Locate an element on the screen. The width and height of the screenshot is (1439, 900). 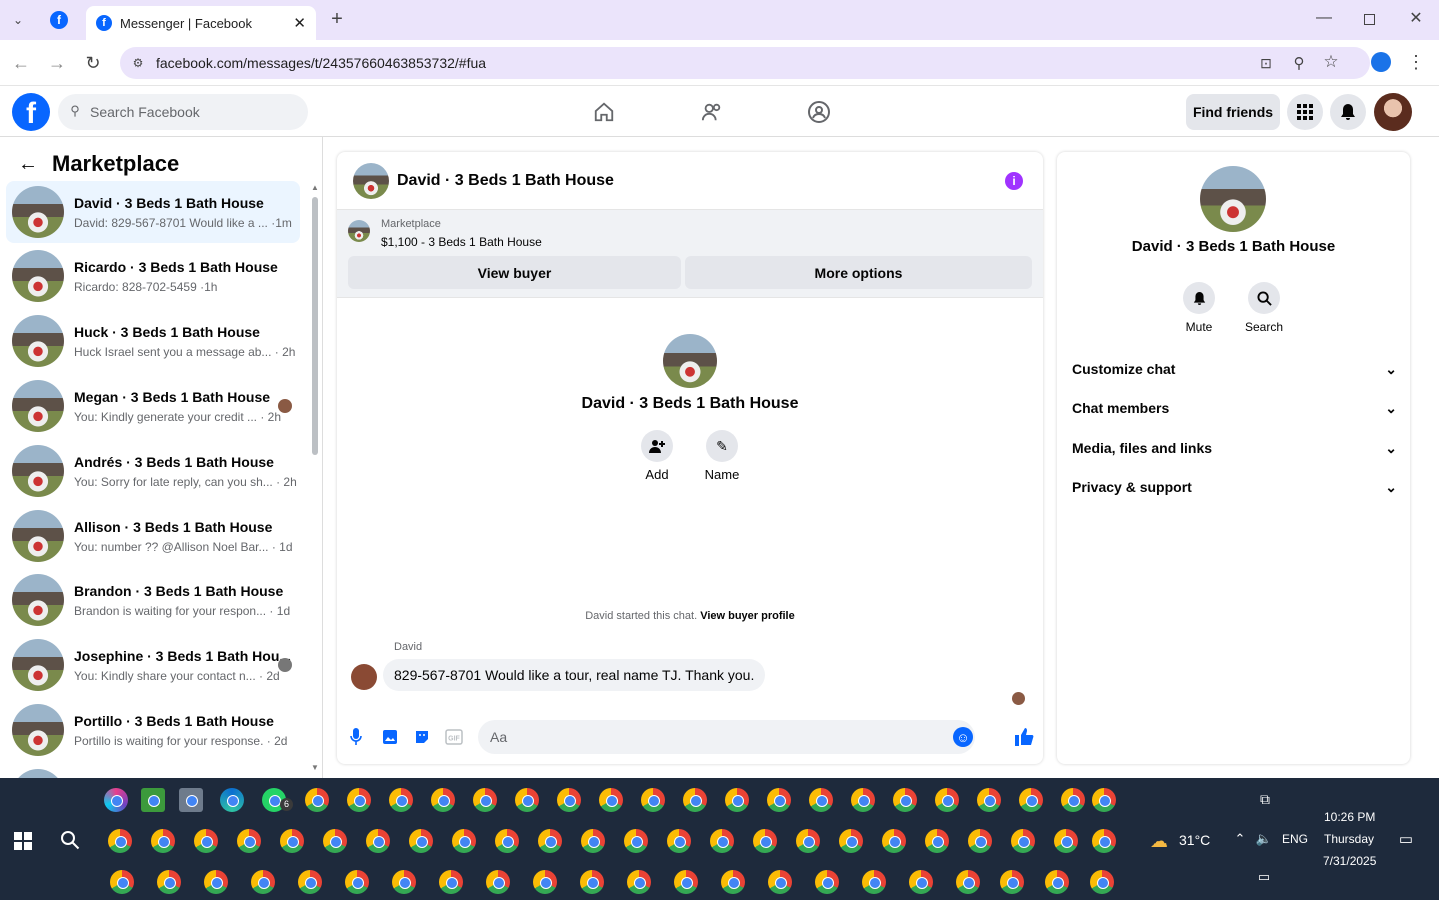
back-arrow-icon: ← is located at coordinates (28, 164).